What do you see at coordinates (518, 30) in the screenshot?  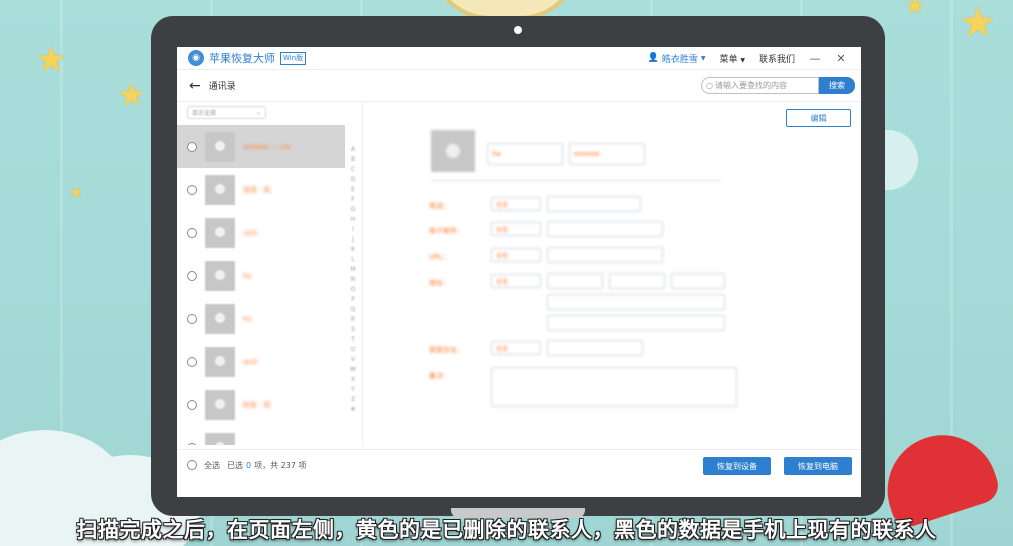 I see `webcam-dot` at bounding box center [518, 30].